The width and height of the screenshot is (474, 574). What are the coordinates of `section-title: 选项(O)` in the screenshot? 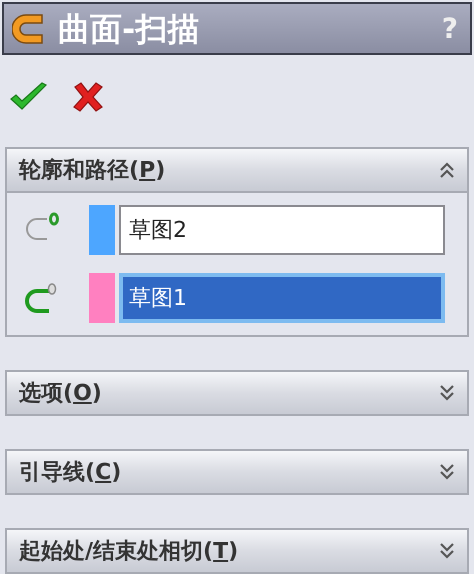 It's located at (60, 394).